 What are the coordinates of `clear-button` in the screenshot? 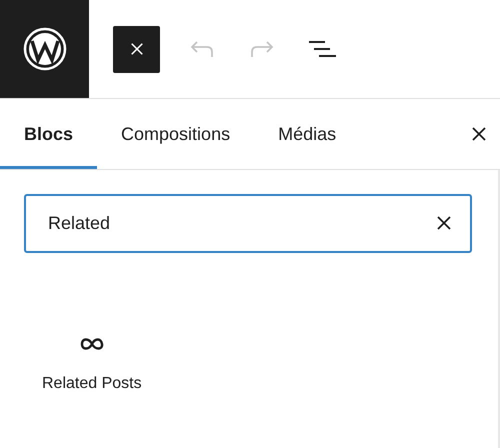 It's located at (444, 223).